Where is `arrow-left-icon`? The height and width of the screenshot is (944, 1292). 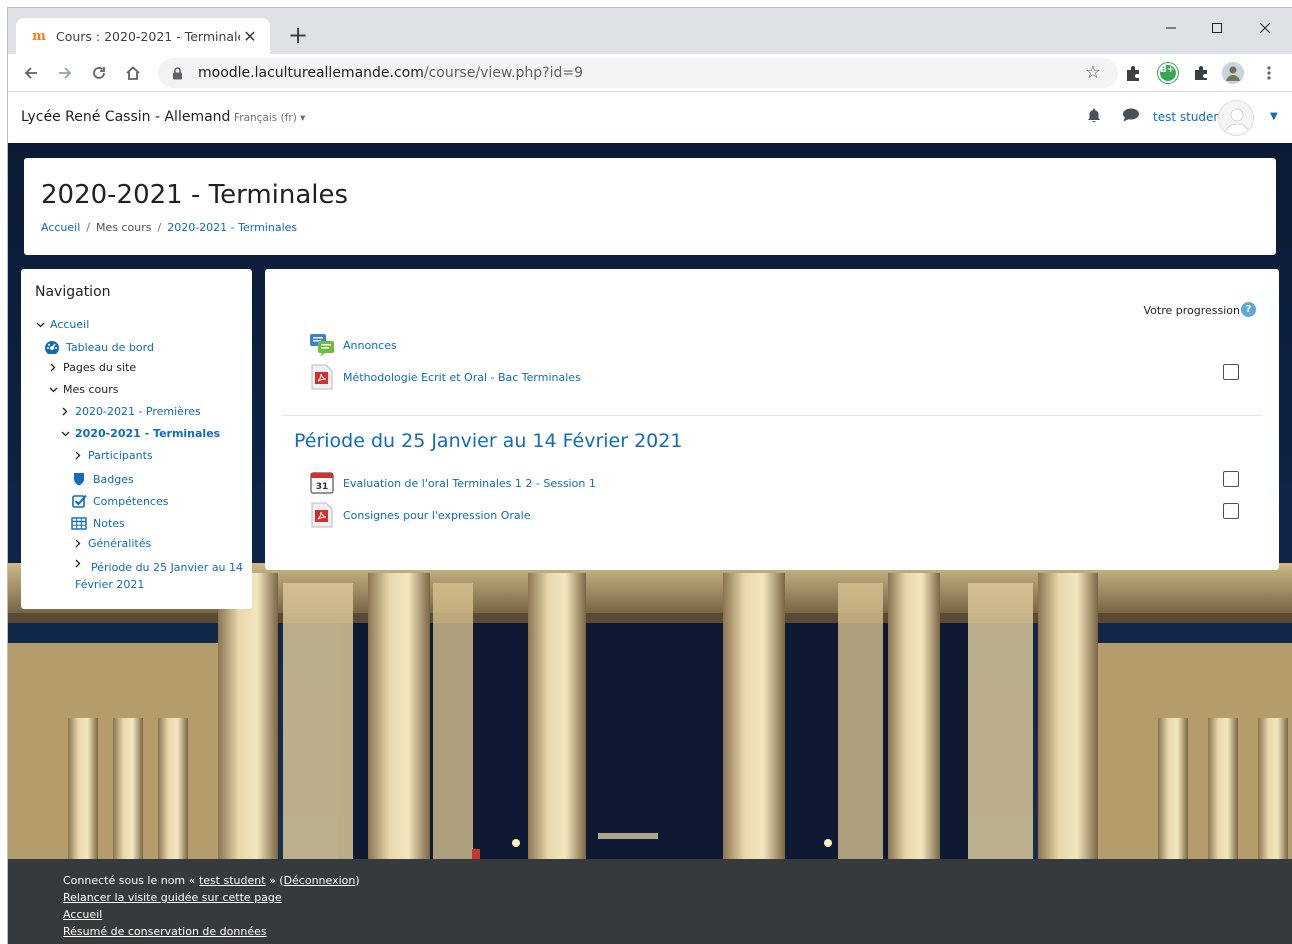 arrow-left-icon is located at coordinates (30, 73).